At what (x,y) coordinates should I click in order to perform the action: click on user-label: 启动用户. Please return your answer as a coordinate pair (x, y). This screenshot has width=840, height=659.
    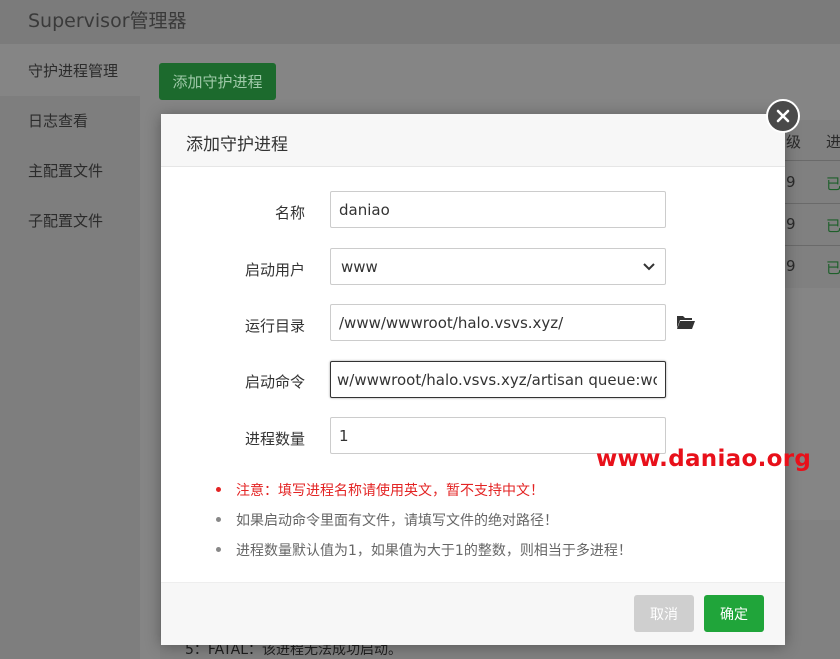
    Looking at the image, I should click on (274, 270).